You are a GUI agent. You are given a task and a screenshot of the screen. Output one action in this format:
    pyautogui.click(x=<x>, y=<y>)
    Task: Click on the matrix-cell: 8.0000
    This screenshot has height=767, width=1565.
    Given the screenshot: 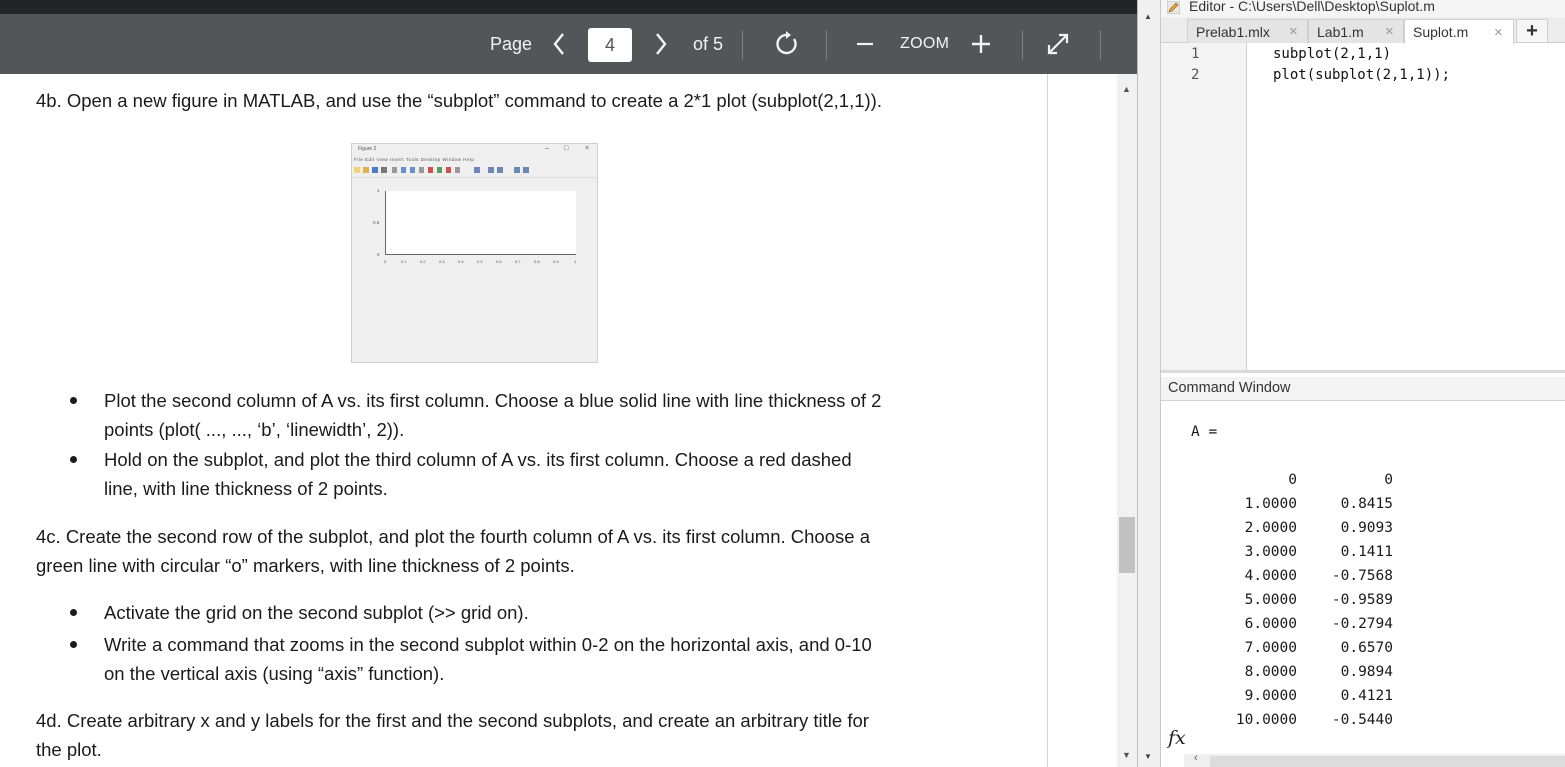 What is the action you would take?
    pyautogui.click(x=1270, y=672)
    